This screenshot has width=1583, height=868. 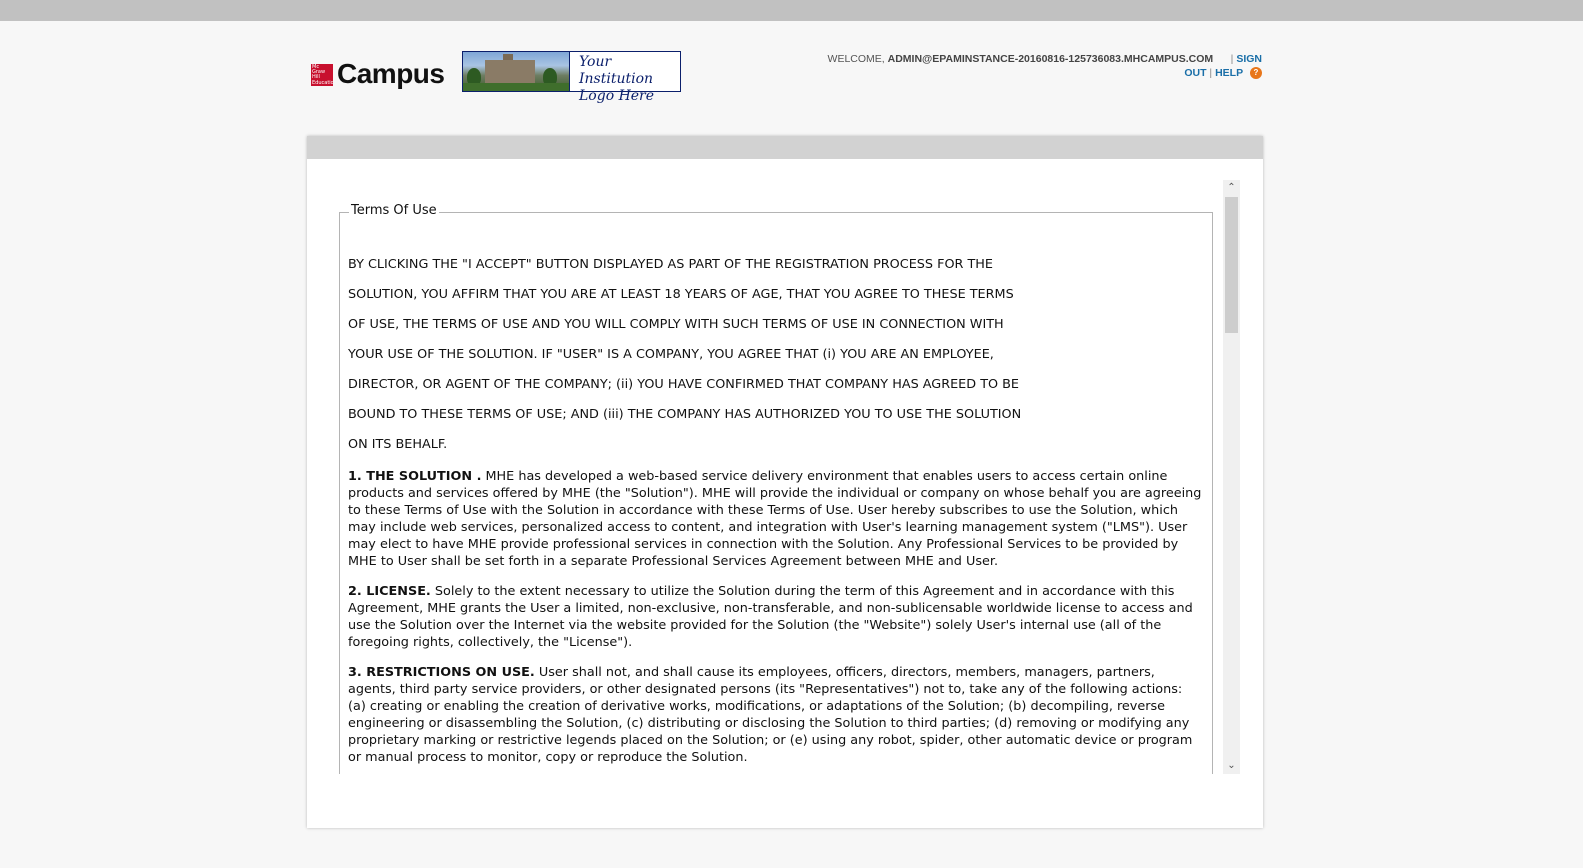 I want to click on scroll-down-arrow-icon: ⌄, so click(x=1231, y=766).